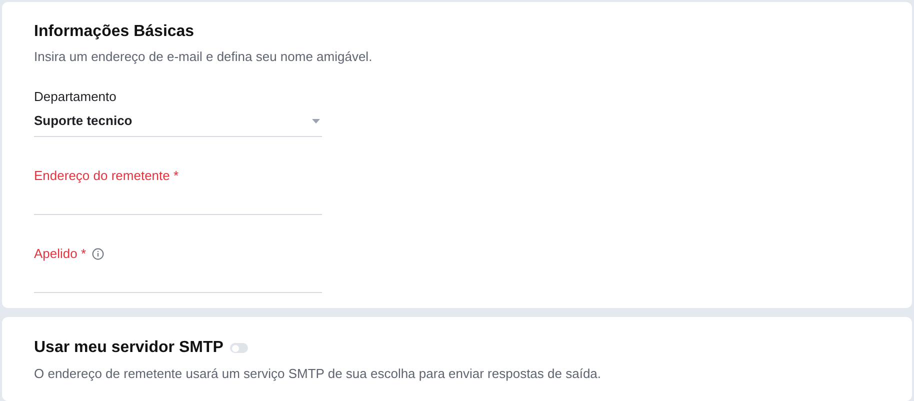 The image size is (914, 401). I want to click on caret-icon, so click(316, 121).